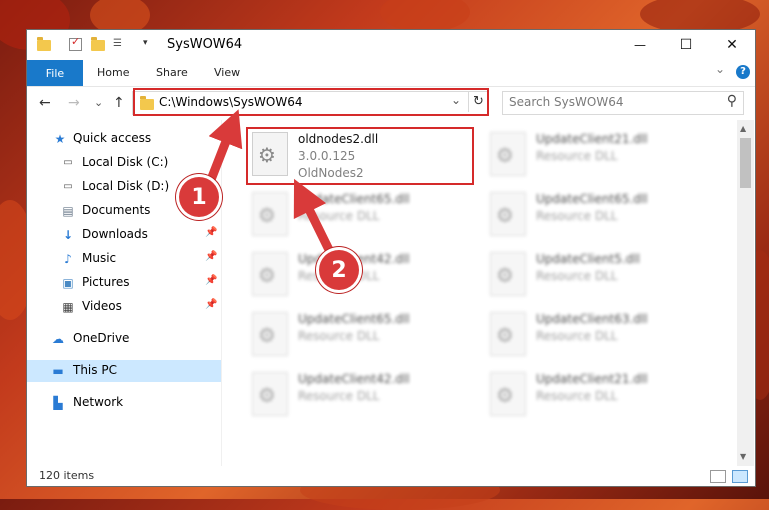  I want to click on instruction-arrows, so click(270, 188).